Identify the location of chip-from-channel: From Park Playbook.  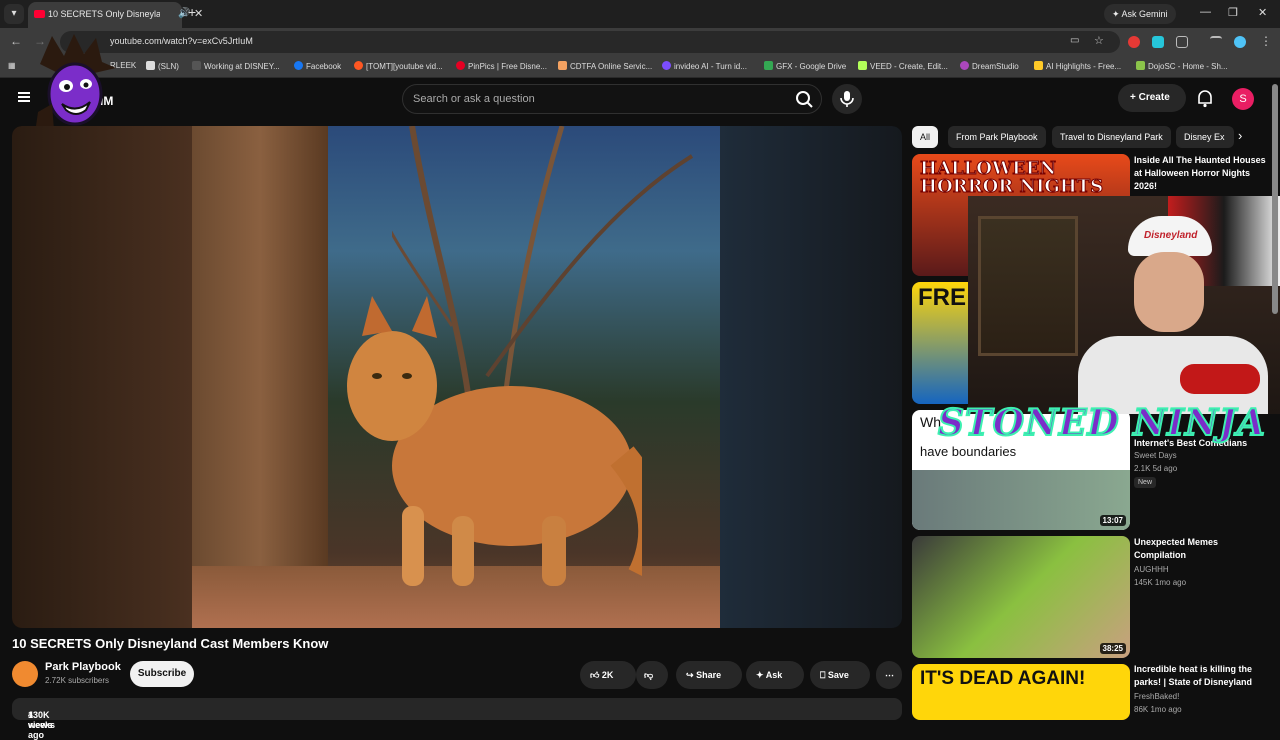
(997, 137).